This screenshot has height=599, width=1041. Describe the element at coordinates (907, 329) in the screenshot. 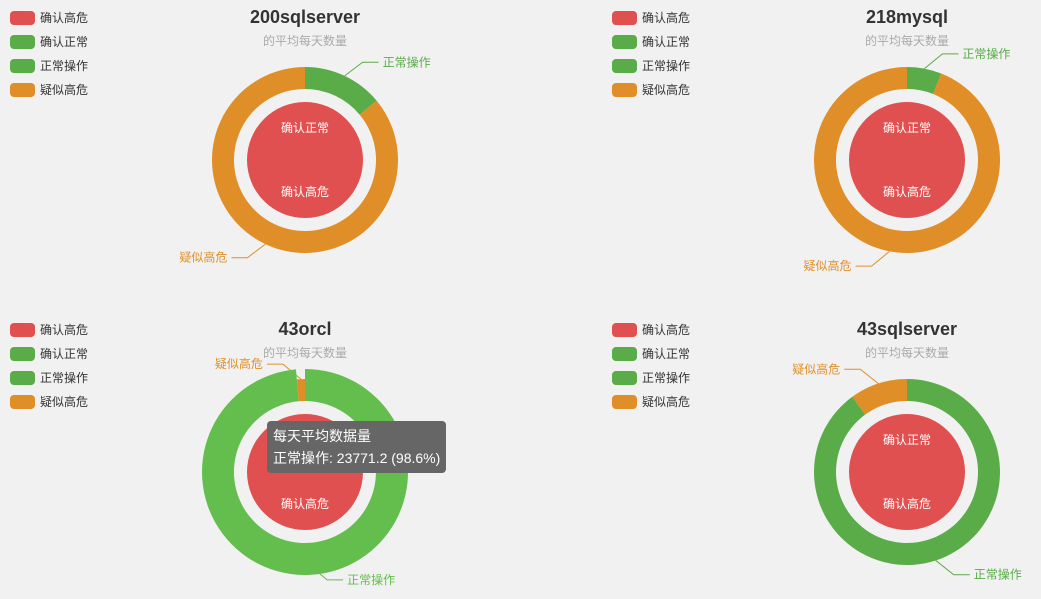

I see `chart-title: 43sqlserver` at that location.